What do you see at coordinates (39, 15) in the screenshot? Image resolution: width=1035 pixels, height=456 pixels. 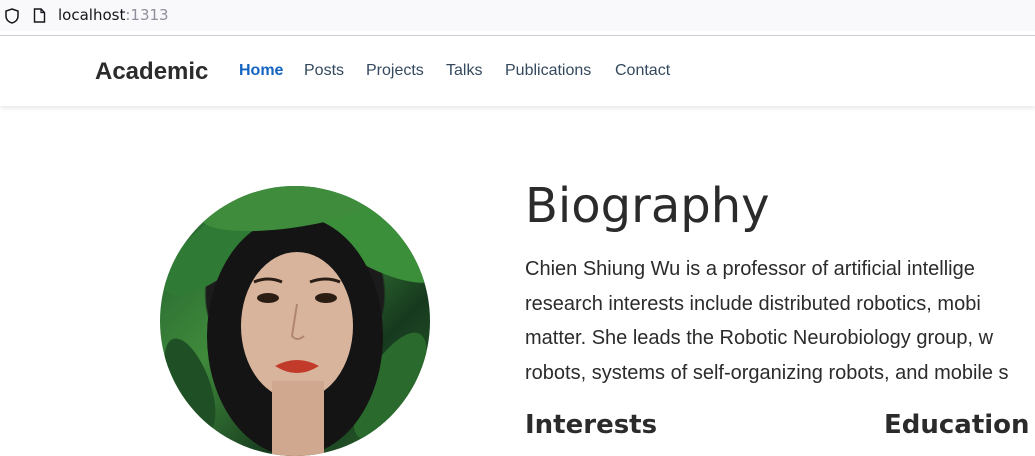 I see `page-icon` at bounding box center [39, 15].